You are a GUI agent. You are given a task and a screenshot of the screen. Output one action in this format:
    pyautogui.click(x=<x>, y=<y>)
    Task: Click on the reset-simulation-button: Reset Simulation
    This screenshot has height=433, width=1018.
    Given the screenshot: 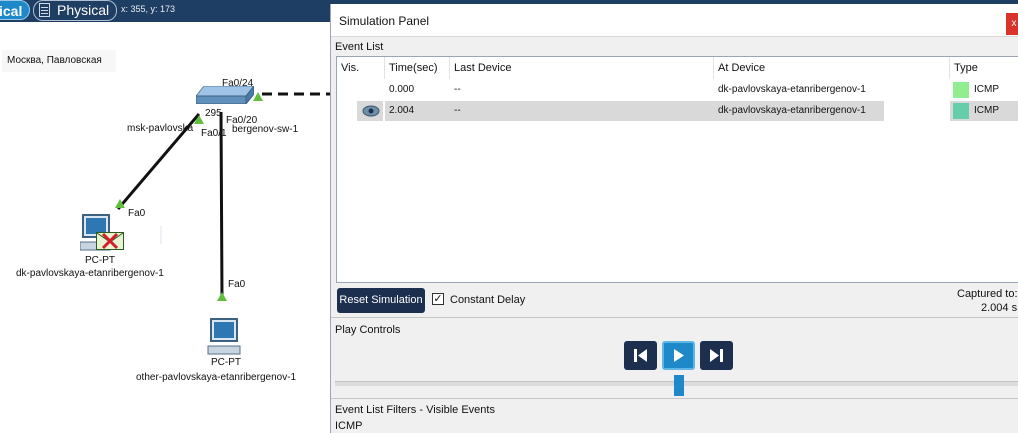 What is the action you would take?
    pyautogui.click(x=381, y=300)
    